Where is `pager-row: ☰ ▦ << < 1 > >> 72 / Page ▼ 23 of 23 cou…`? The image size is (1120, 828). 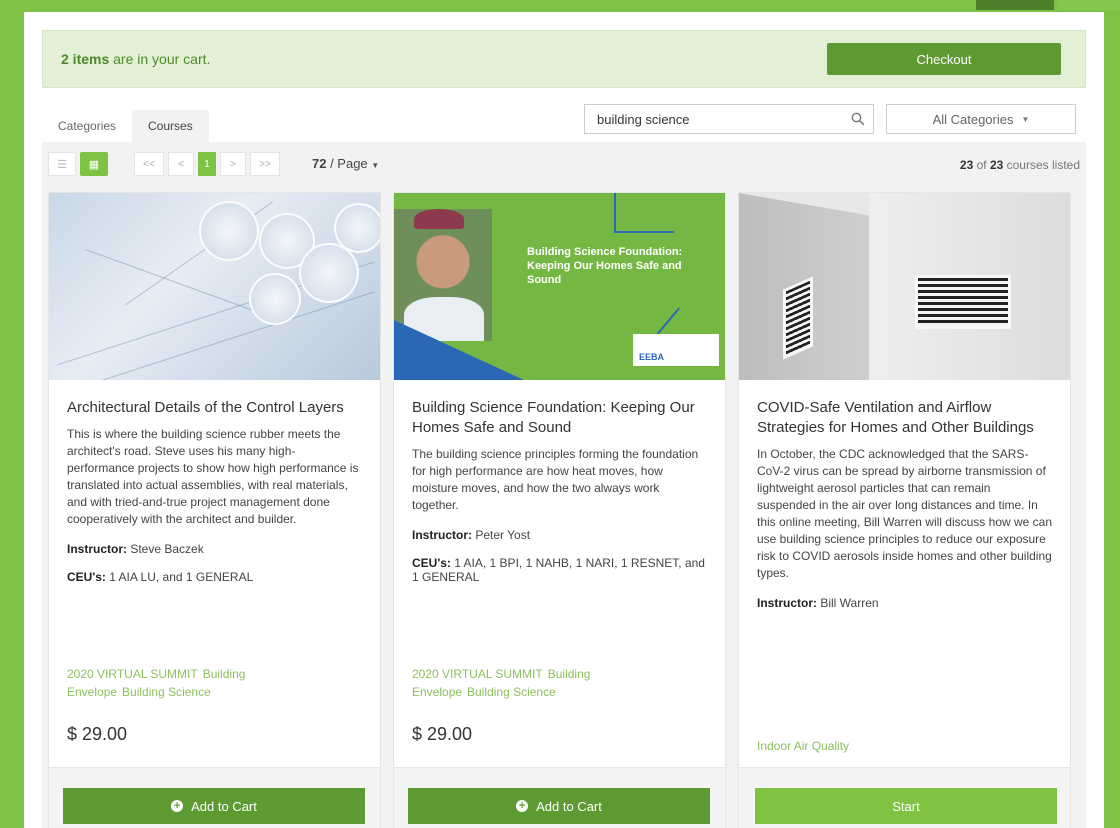 pager-row: ☰ ▦ << < 1 > >> 72 / Page ▼ 23 of 23 cou… is located at coordinates (564, 170).